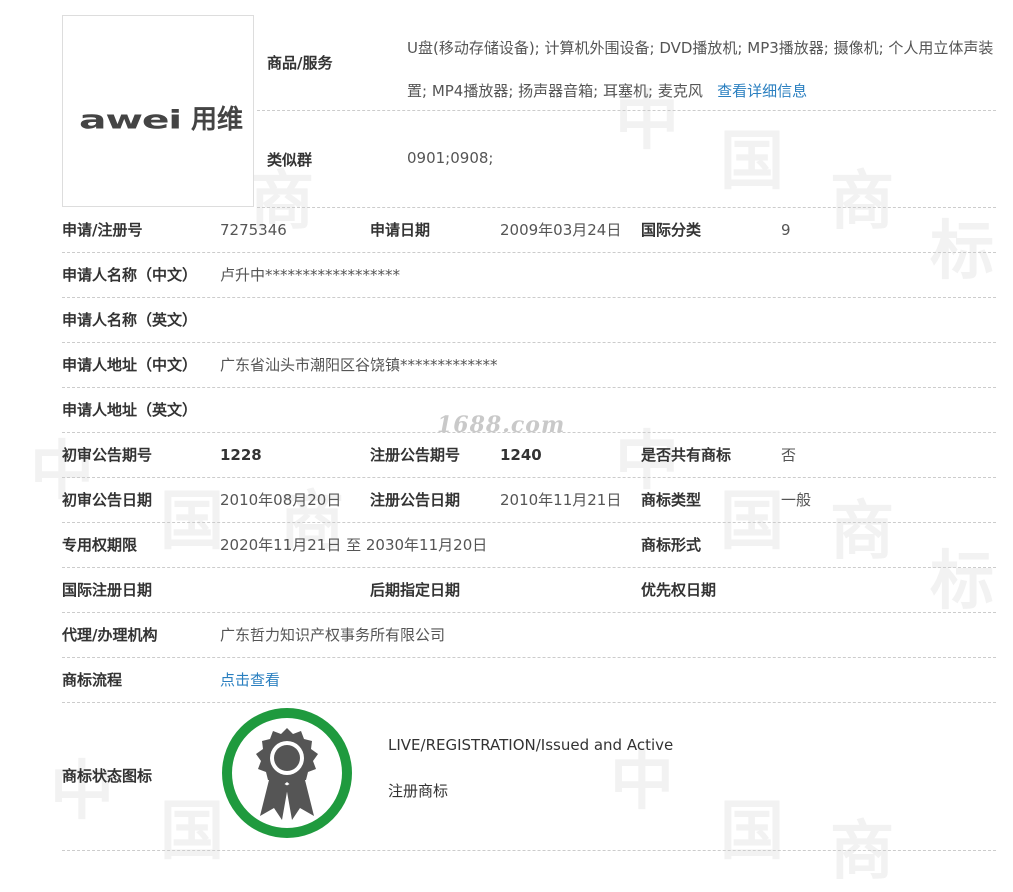  What do you see at coordinates (102, 230) in the screenshot?
I see `reg-no-label: 申请/注册号` at bounding box center [102, 230].